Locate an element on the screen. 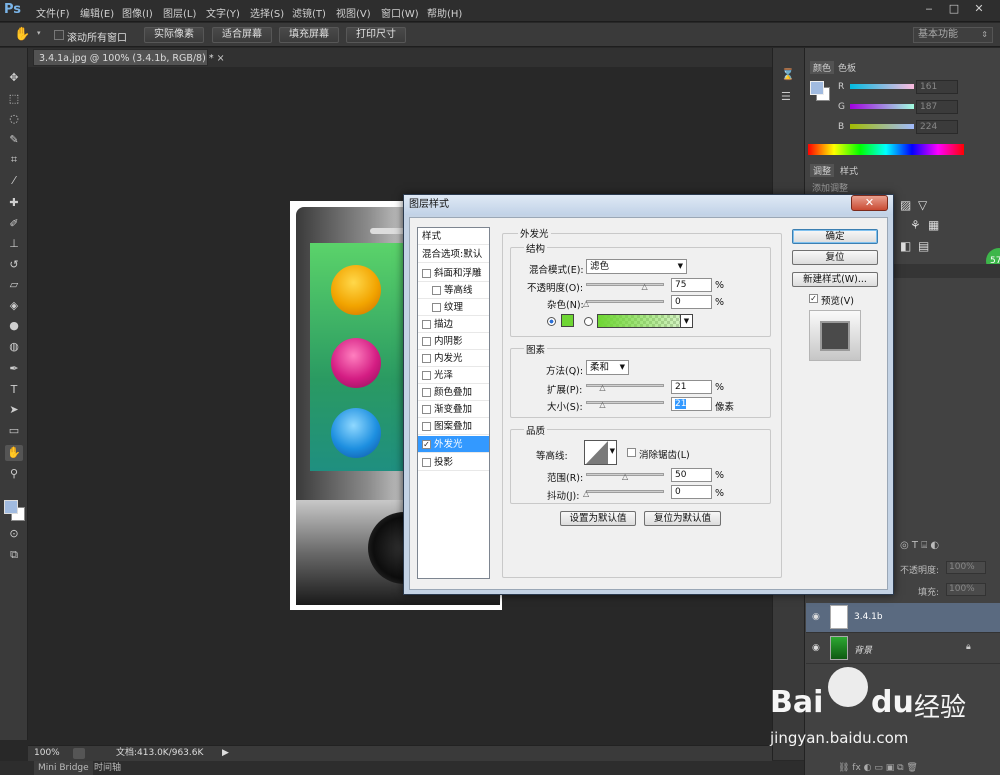 The width and height of the screenshot is (1000, 775). close-icon: ✕ is located at coordinates (979, 10).